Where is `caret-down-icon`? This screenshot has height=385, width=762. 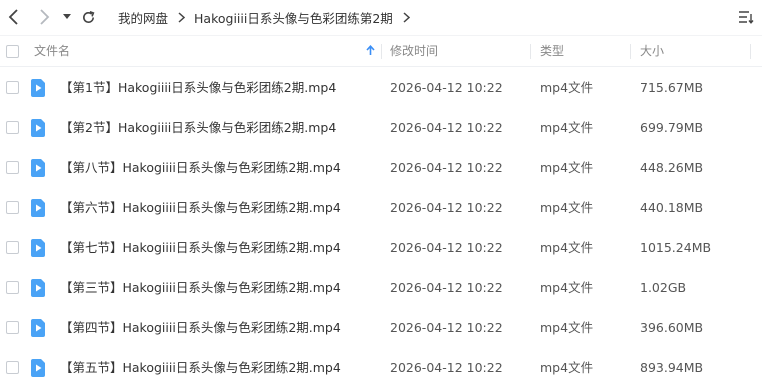 caret-down-icon is located at coordinates (67, 16).